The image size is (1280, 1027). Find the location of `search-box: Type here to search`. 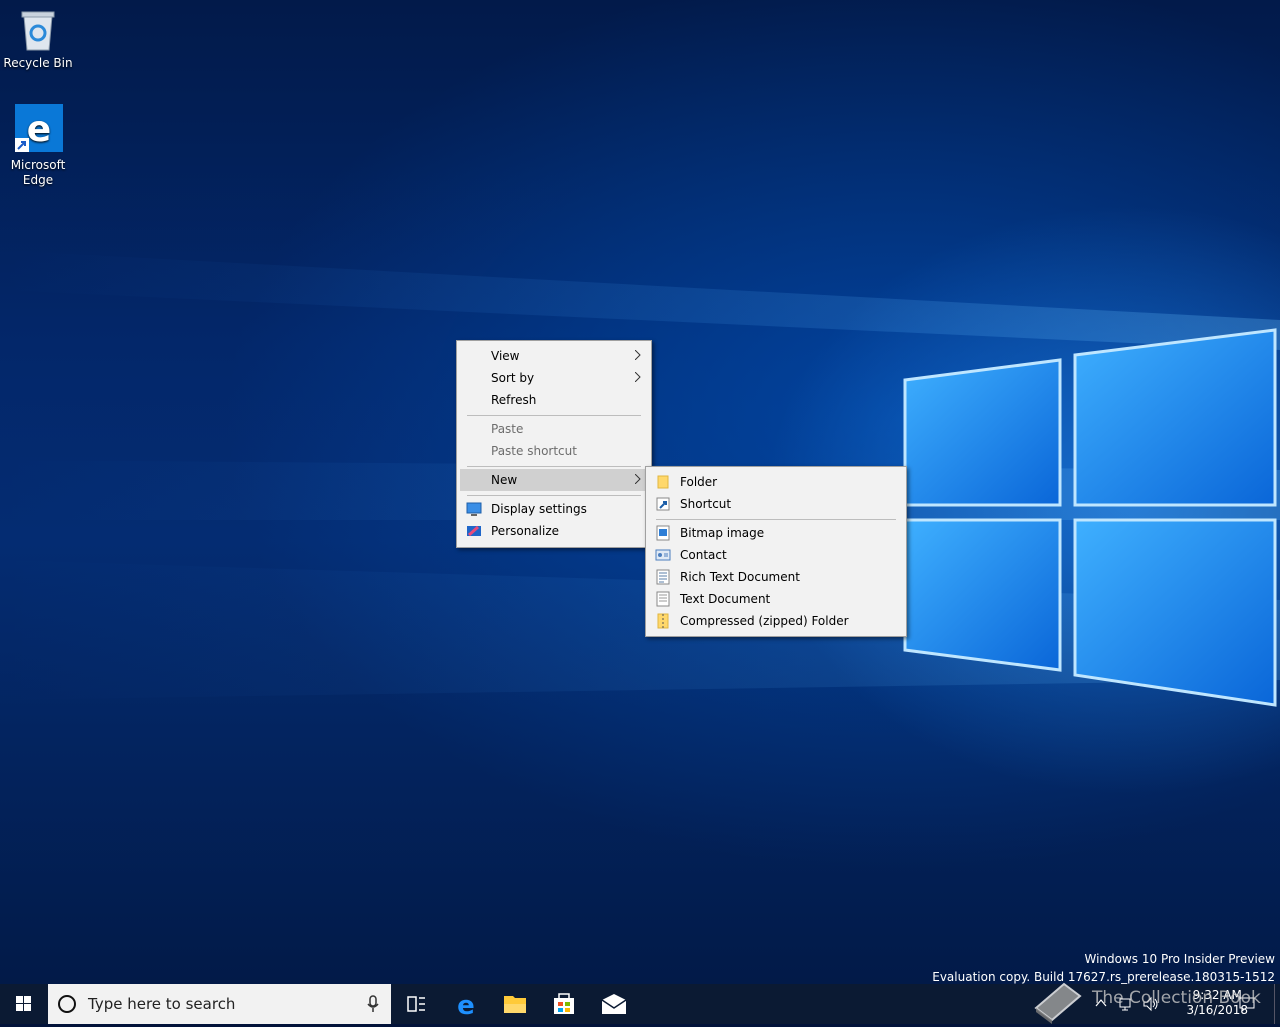

search-box: Type here to search is located at coordinates (219, 1004).